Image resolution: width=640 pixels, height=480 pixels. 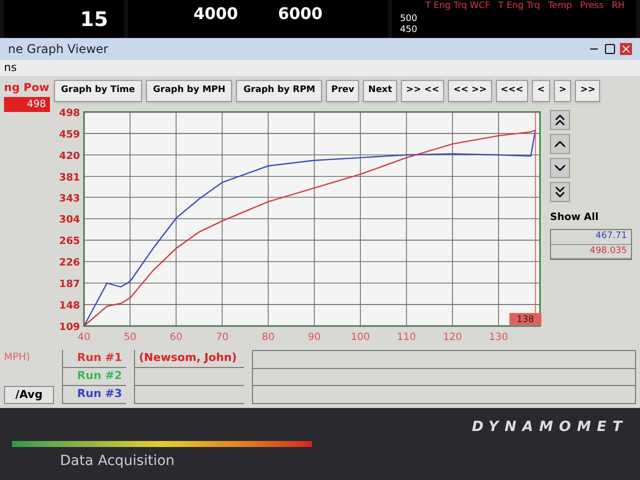 What do you see at coordinates (18, 358) in the screenshot?
I see `axis-unit-label: MPH)` at bounding box center [18, 358].